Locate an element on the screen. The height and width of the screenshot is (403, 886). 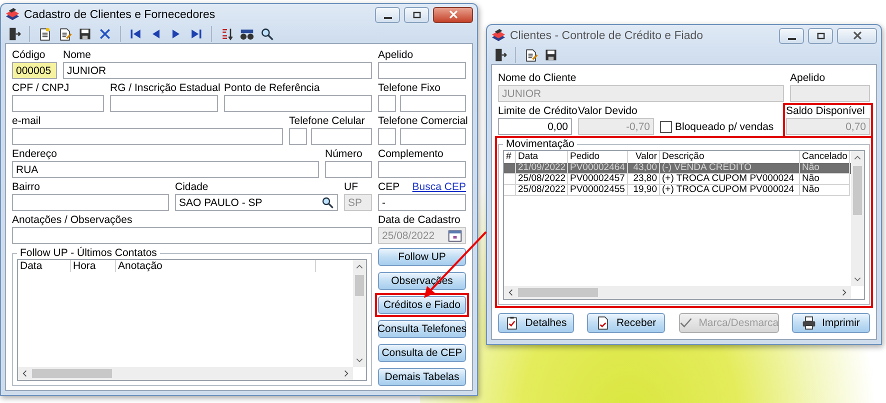
column-header: Data is located at coordinates (44, 266).